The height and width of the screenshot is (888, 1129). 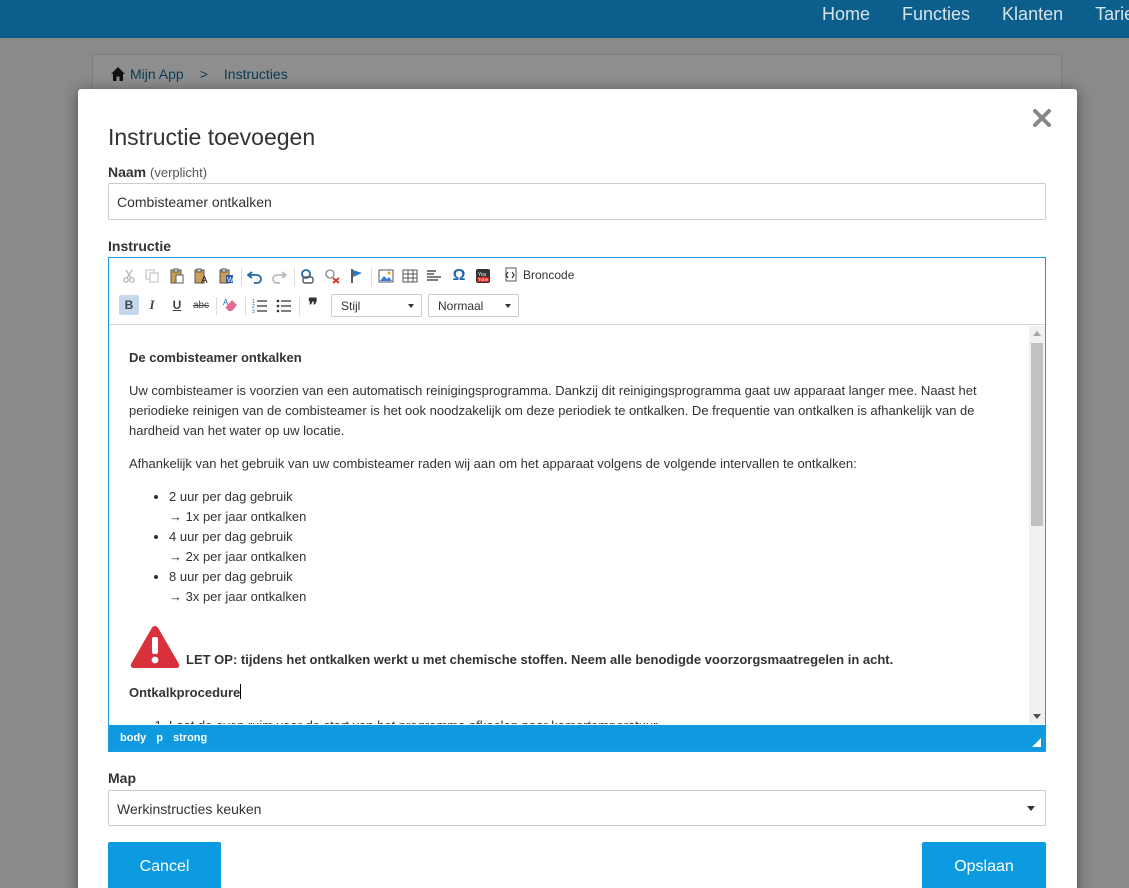 I want to click on name-required-hint: (verplicht), so click(x=179, y=172).